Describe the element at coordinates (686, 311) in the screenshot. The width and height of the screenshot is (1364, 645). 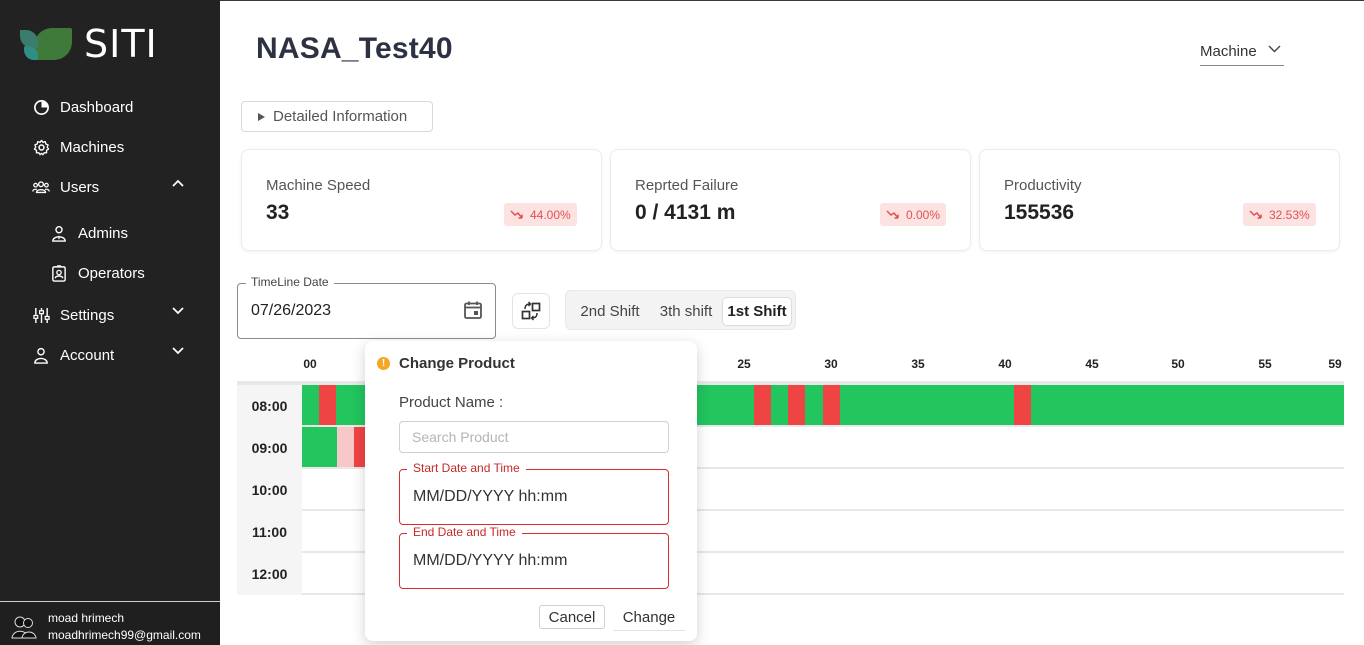
I see `shift-3th: 3th shift` at that location.